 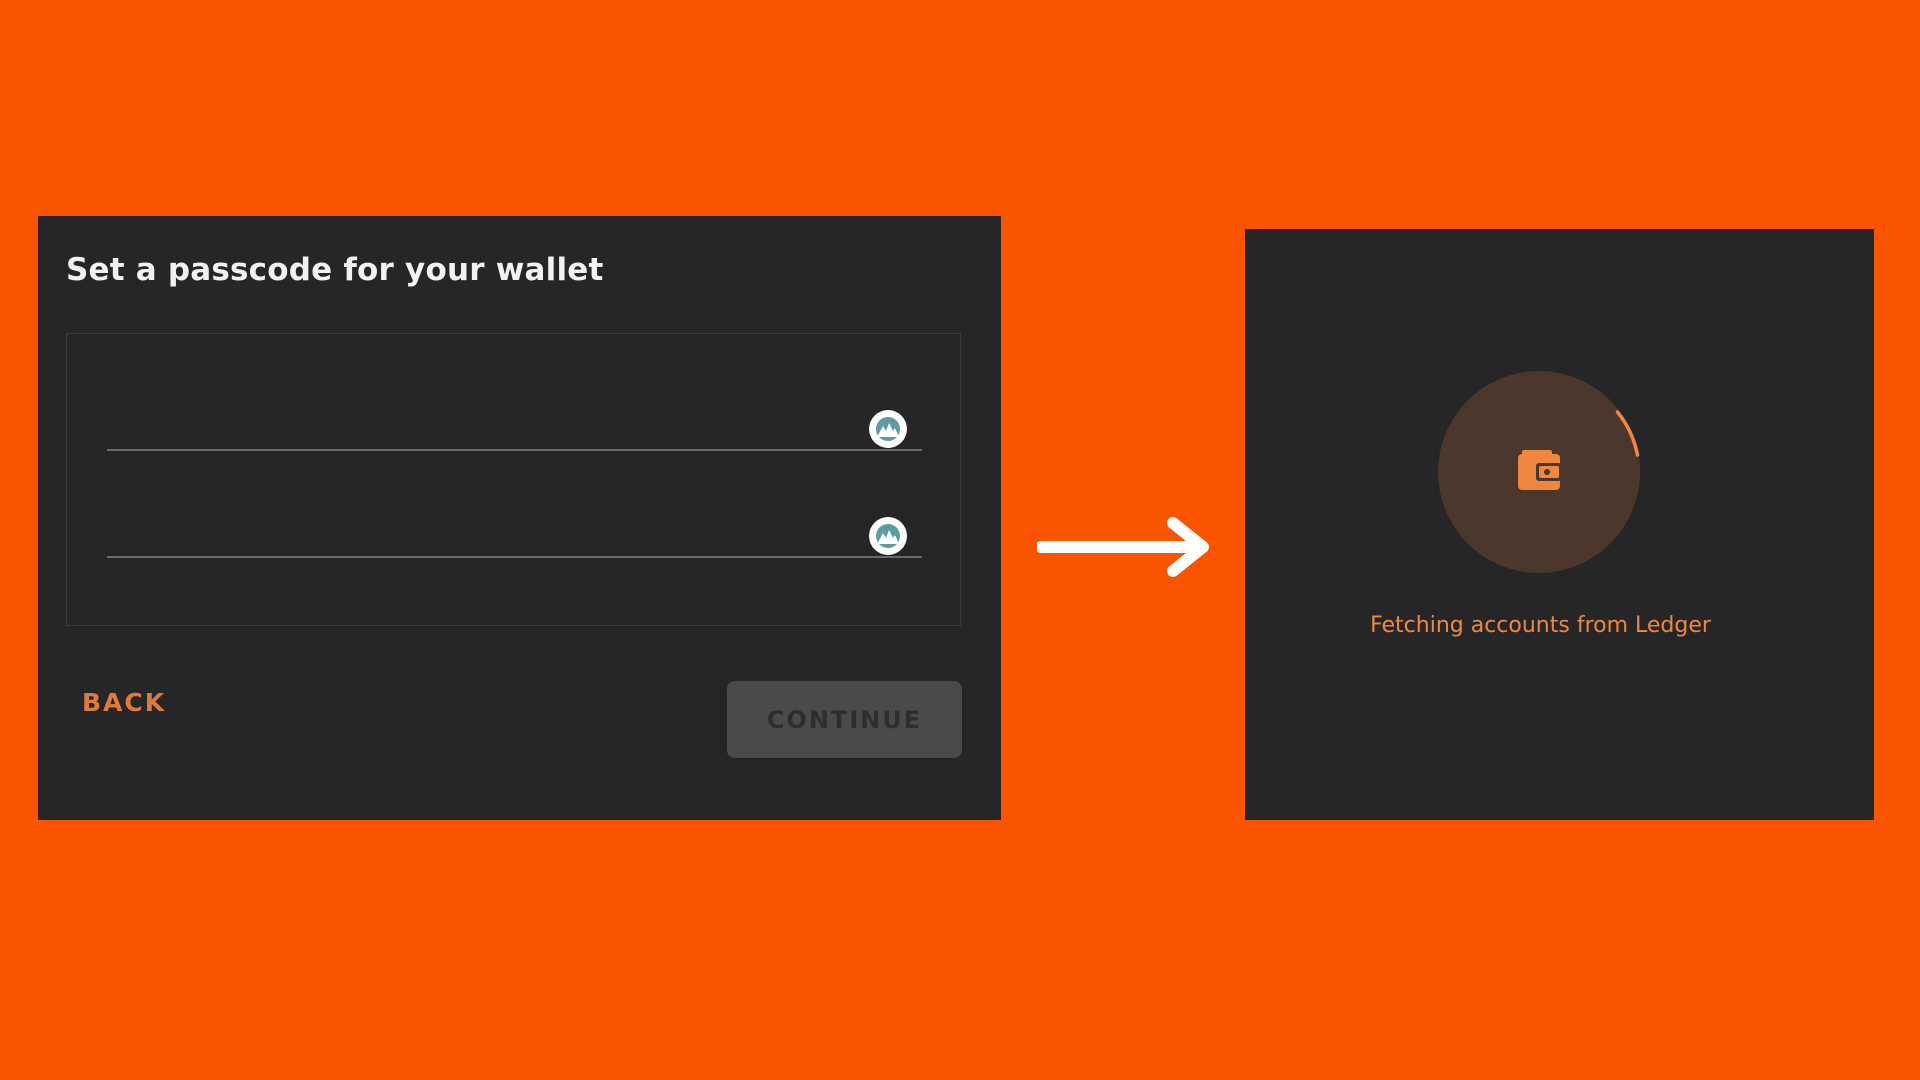 I want to click on wallet-icon, so click(x=1540, y=470).